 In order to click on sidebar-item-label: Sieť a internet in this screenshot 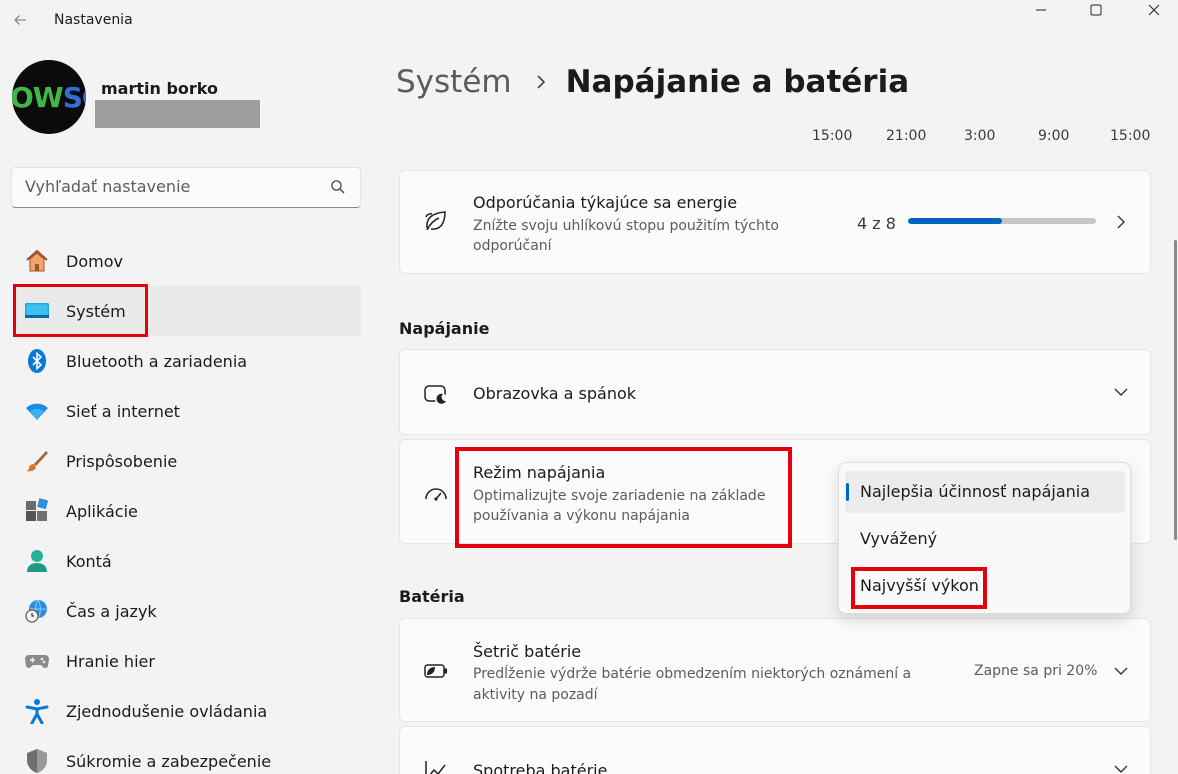, I will do `click(123, 411)`.